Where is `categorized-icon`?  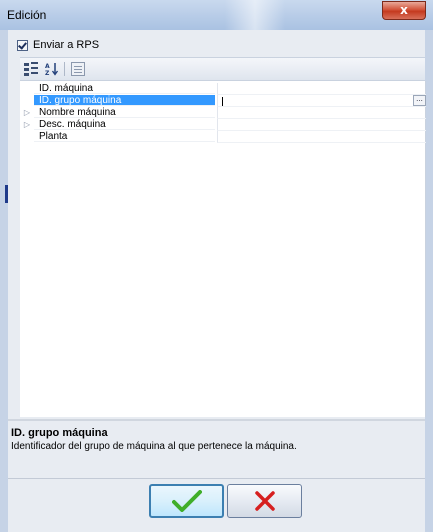
categorized-icon is located at coordinates (31, 69).